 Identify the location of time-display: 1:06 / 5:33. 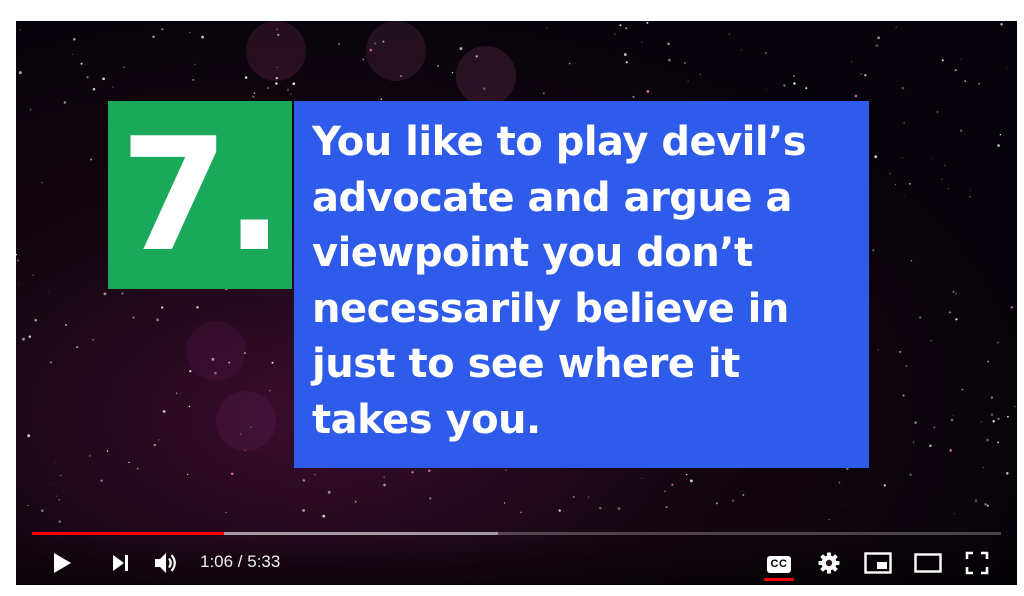
(240, 561).